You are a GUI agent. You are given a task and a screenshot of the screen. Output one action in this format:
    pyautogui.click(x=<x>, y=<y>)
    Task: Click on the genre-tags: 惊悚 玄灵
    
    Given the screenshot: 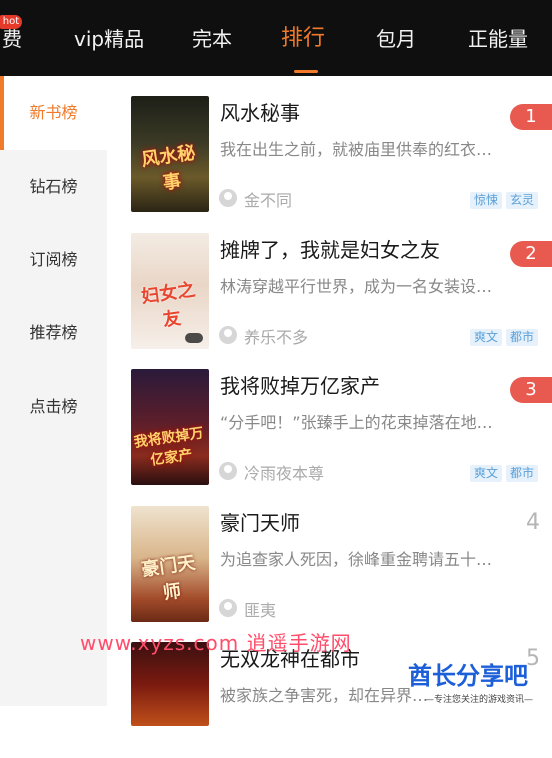 What is the action you would take?
    pyautogui.click(x=503, y=200)
    